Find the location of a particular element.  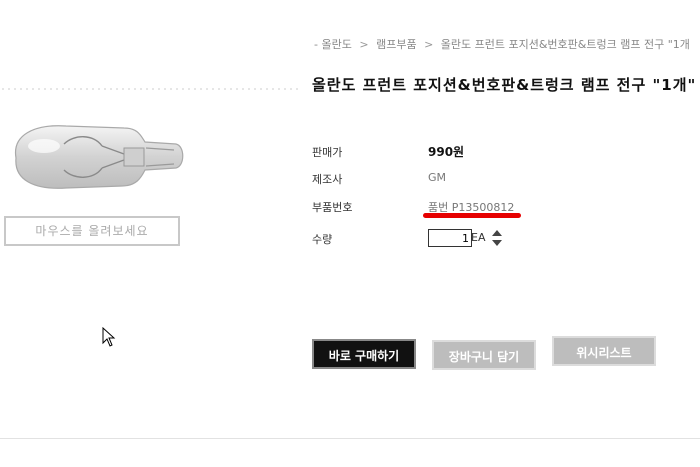

breadcrumb-item-current: 올란도 프런트 포지션&번호판&트렁크 램프 전구 "1개 is located at coordinates (565, 44).